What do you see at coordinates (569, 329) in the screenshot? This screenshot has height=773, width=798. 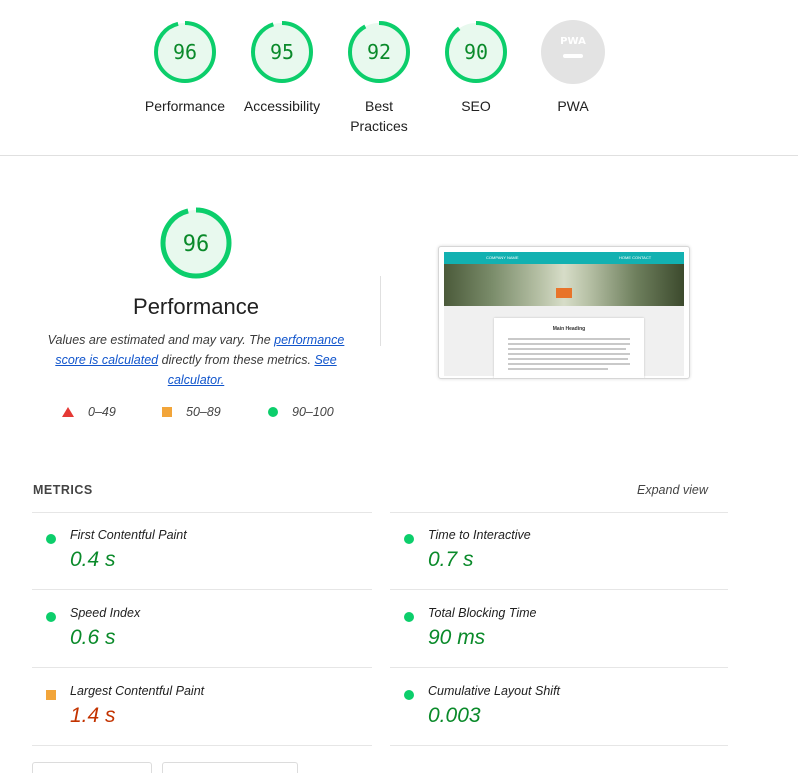 I see `thumb-heading: Main Heading` at bounding box center [569, 329].